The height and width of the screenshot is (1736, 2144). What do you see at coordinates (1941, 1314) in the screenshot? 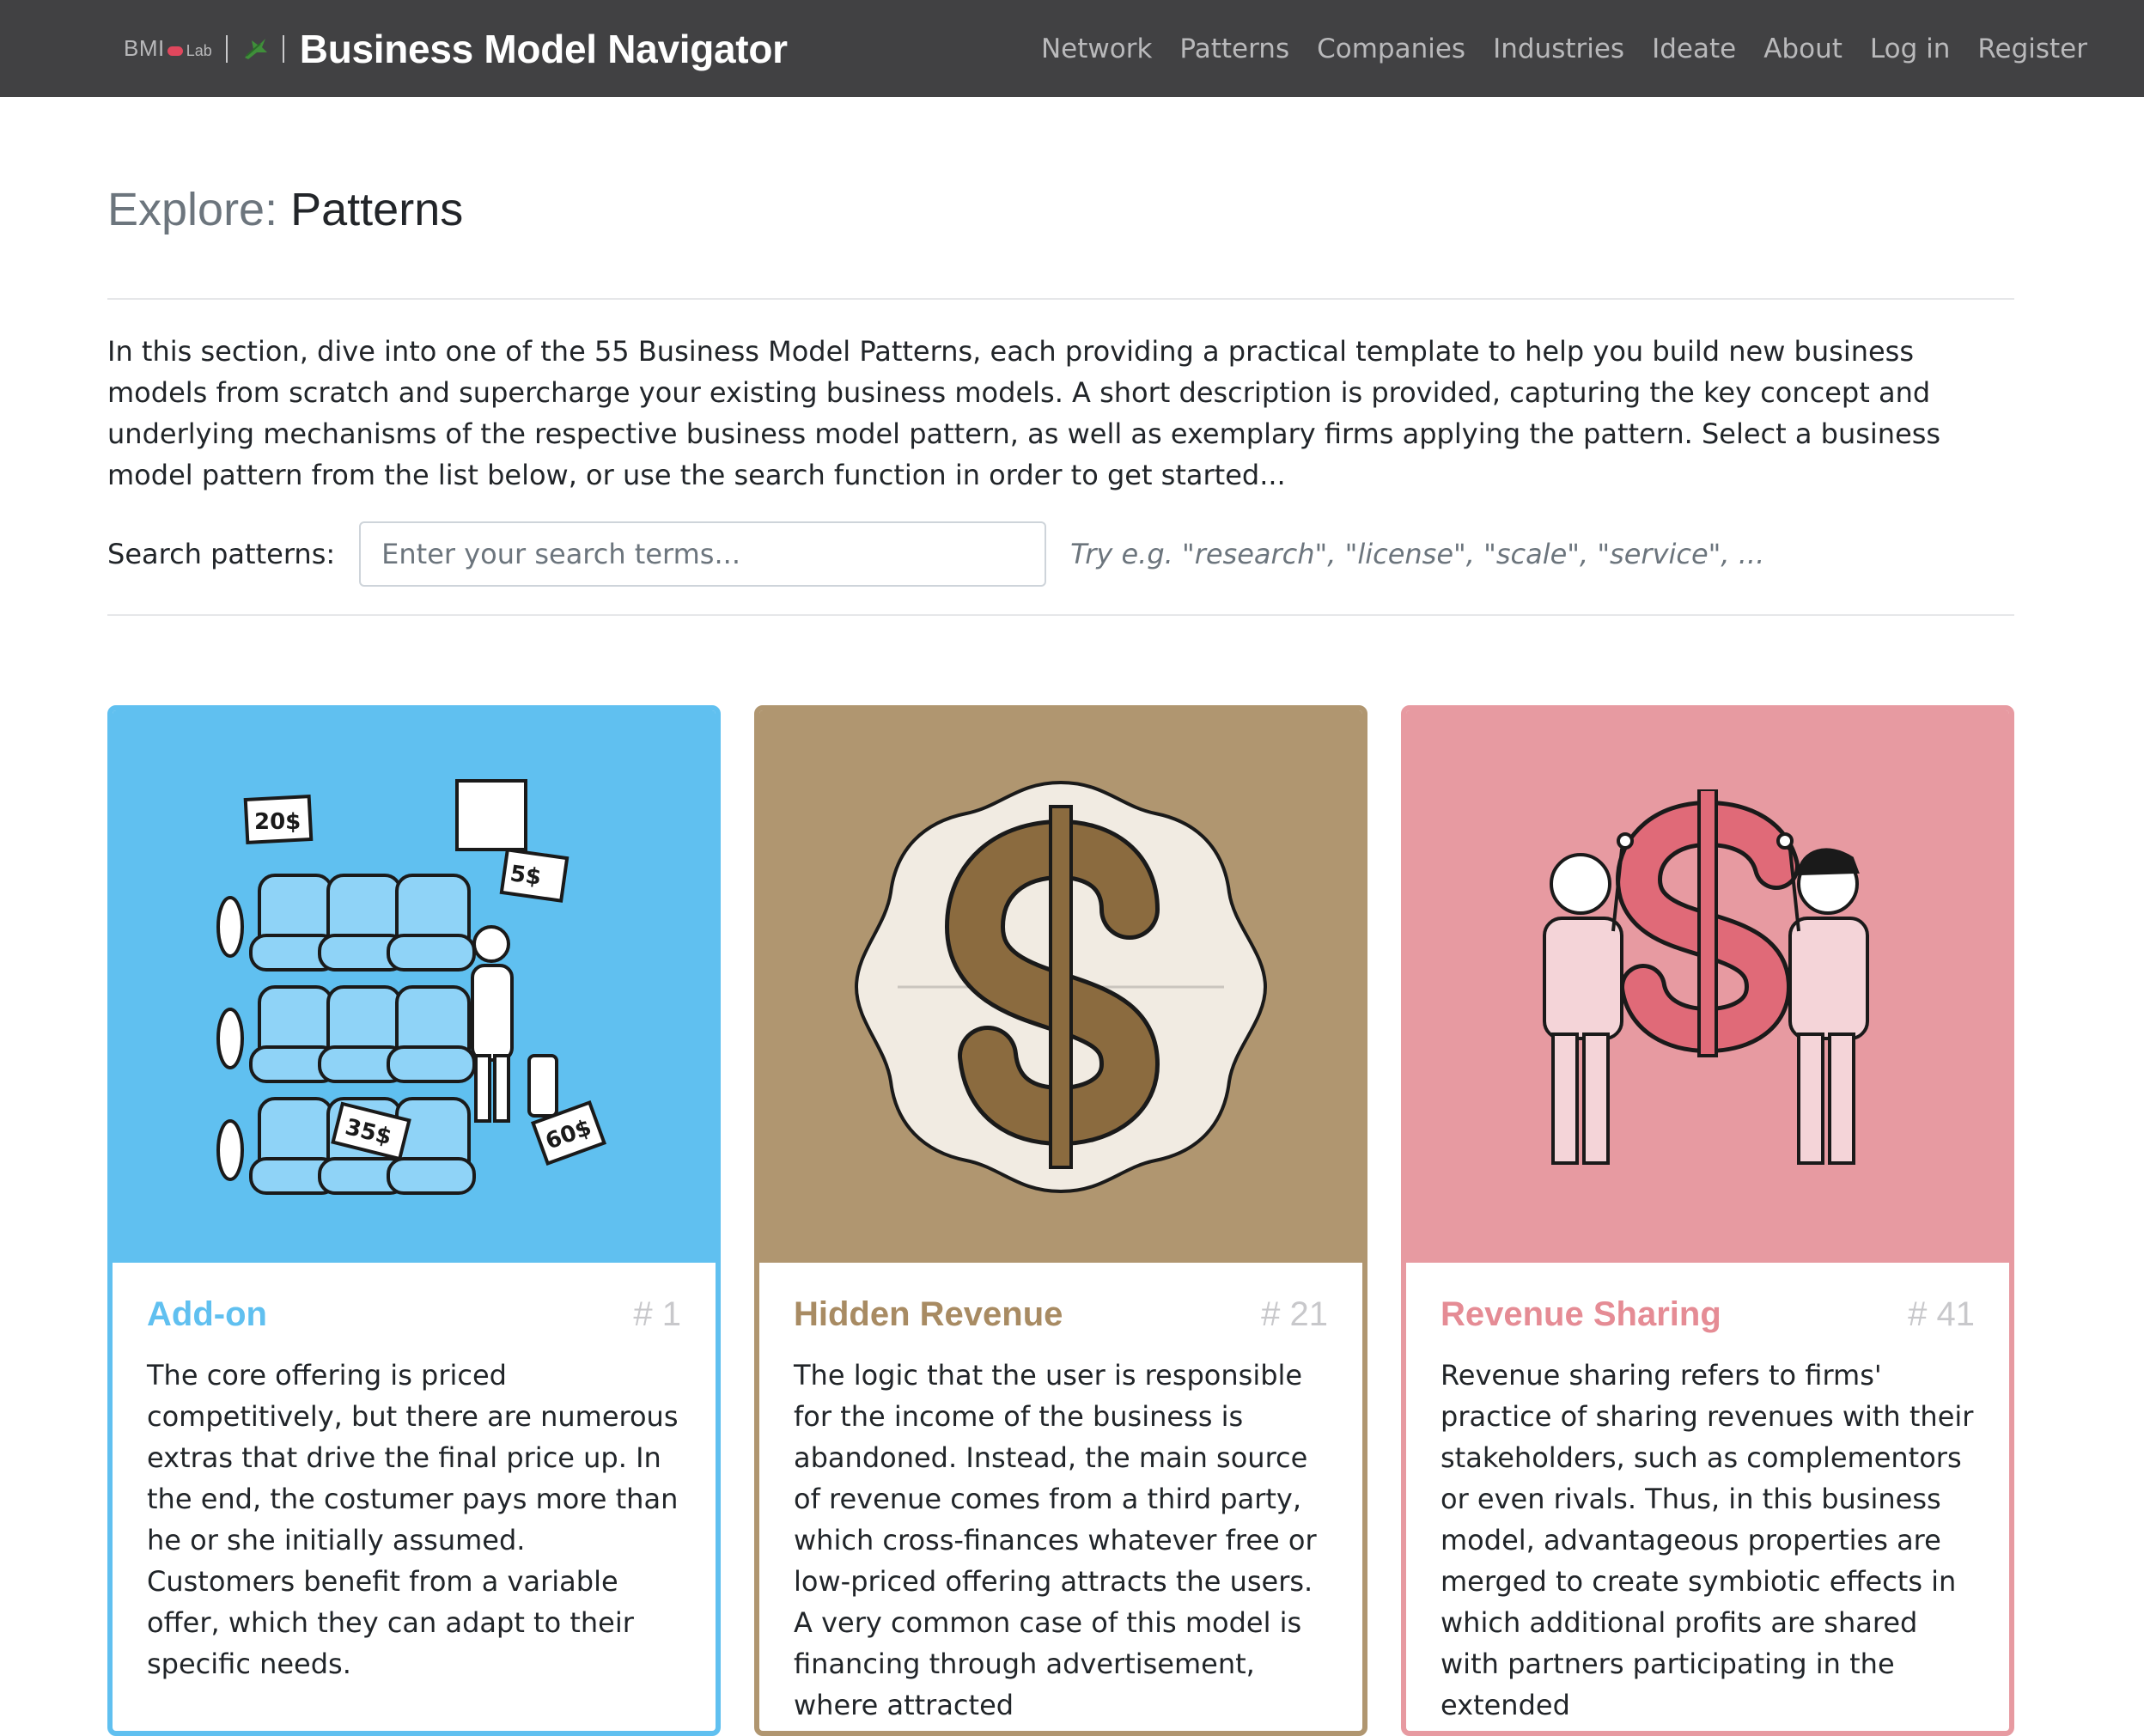
I see `card-number: # 41` at bounding box center [1941, 1314].